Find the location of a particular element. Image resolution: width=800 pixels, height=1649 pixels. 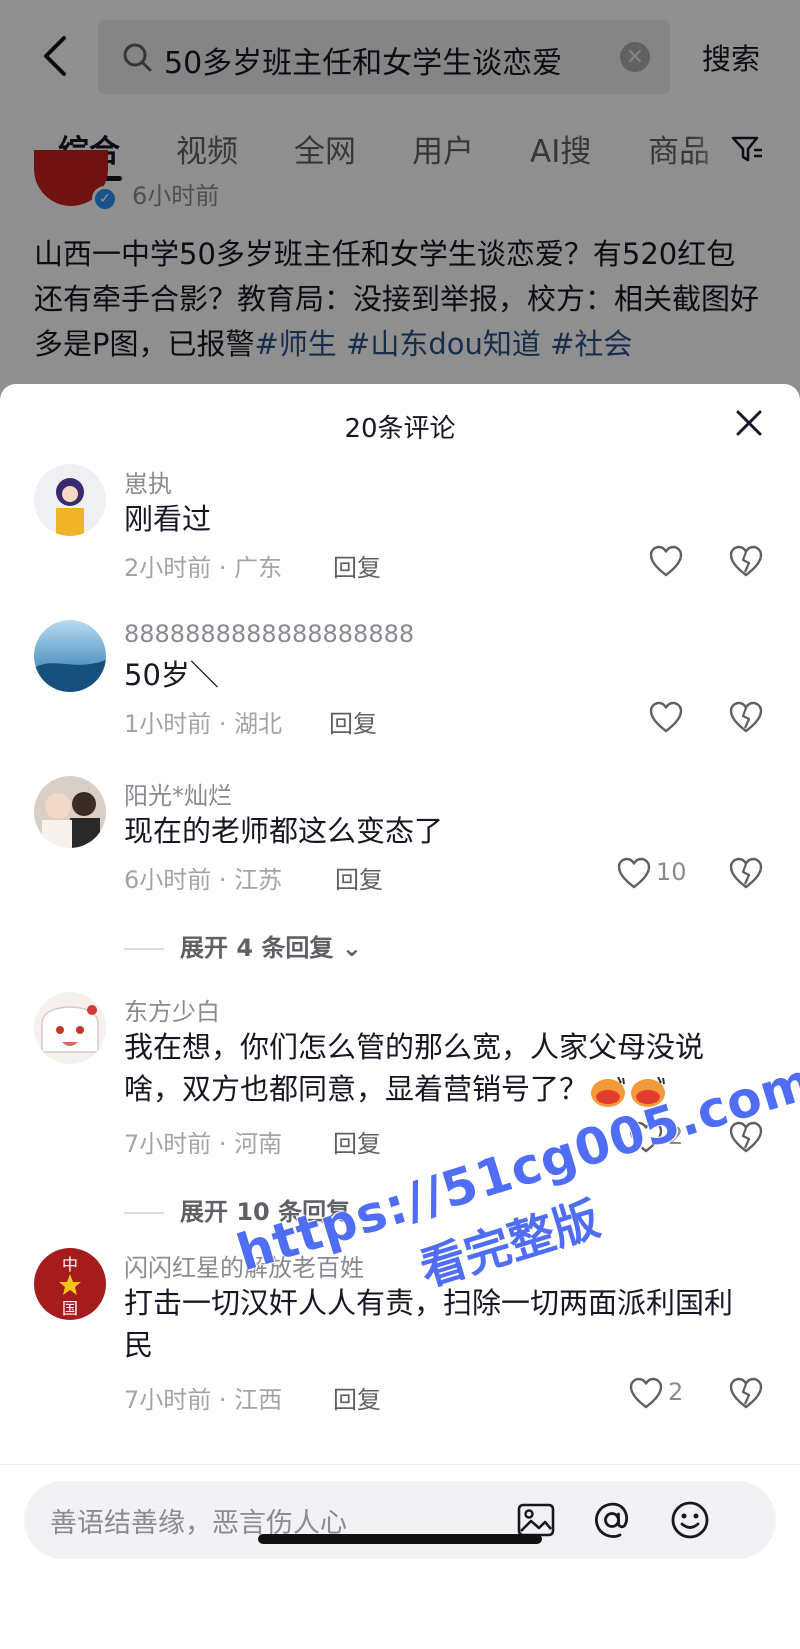

like-count: 10 is located at coordinates (671, 872).